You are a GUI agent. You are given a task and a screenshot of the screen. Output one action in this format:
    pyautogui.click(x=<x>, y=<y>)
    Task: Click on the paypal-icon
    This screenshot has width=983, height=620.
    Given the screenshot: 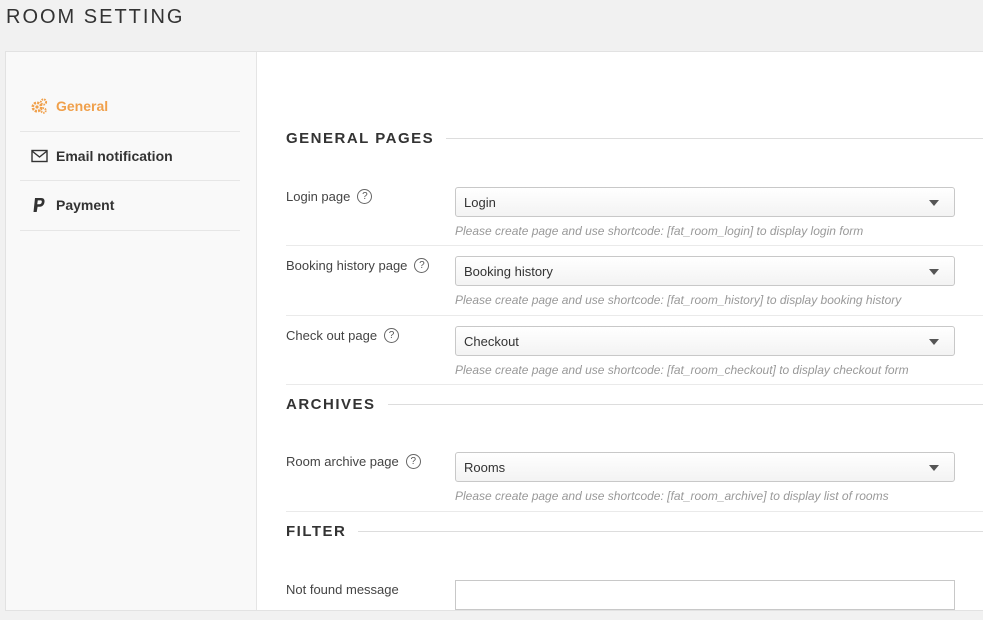 What is the action you would take?
    pyautogui.click(x=39, y=205)
    